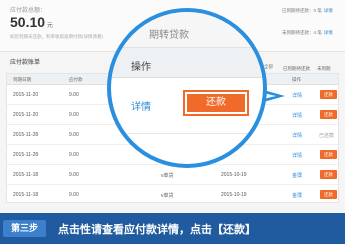 The image size is (345, 244). Describe the element at coordinates (302, 10) in the screenshot. I see `due-count-text: 已到期待还款：0 笔` at that location.